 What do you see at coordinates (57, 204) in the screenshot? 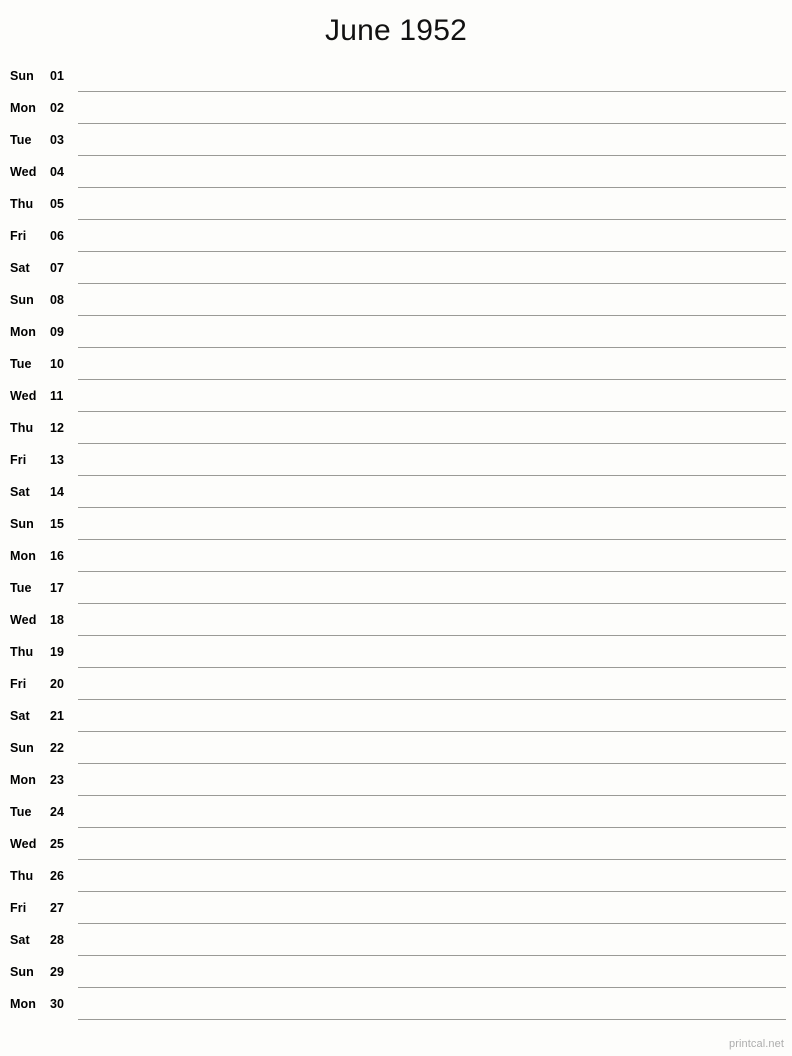
I see `day-number: 05` at bounding box center [57, 204].